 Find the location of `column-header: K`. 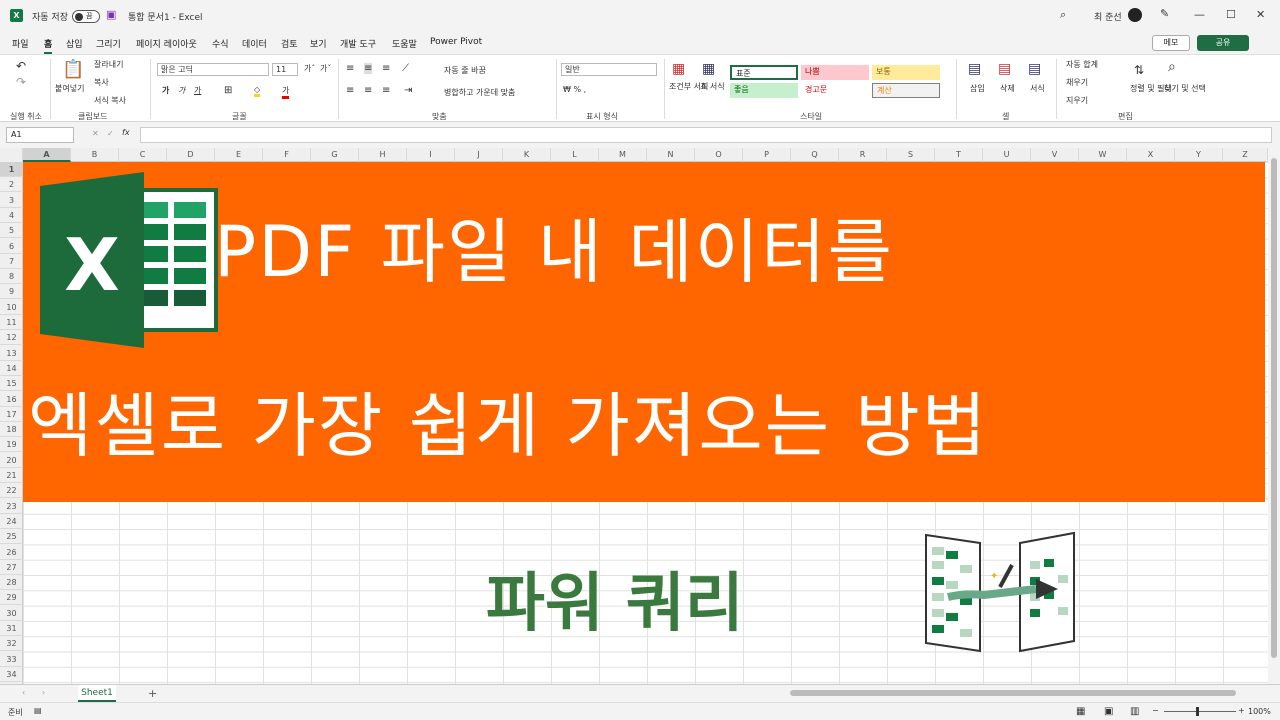

column-header: K is located at coordinates (527, 155).